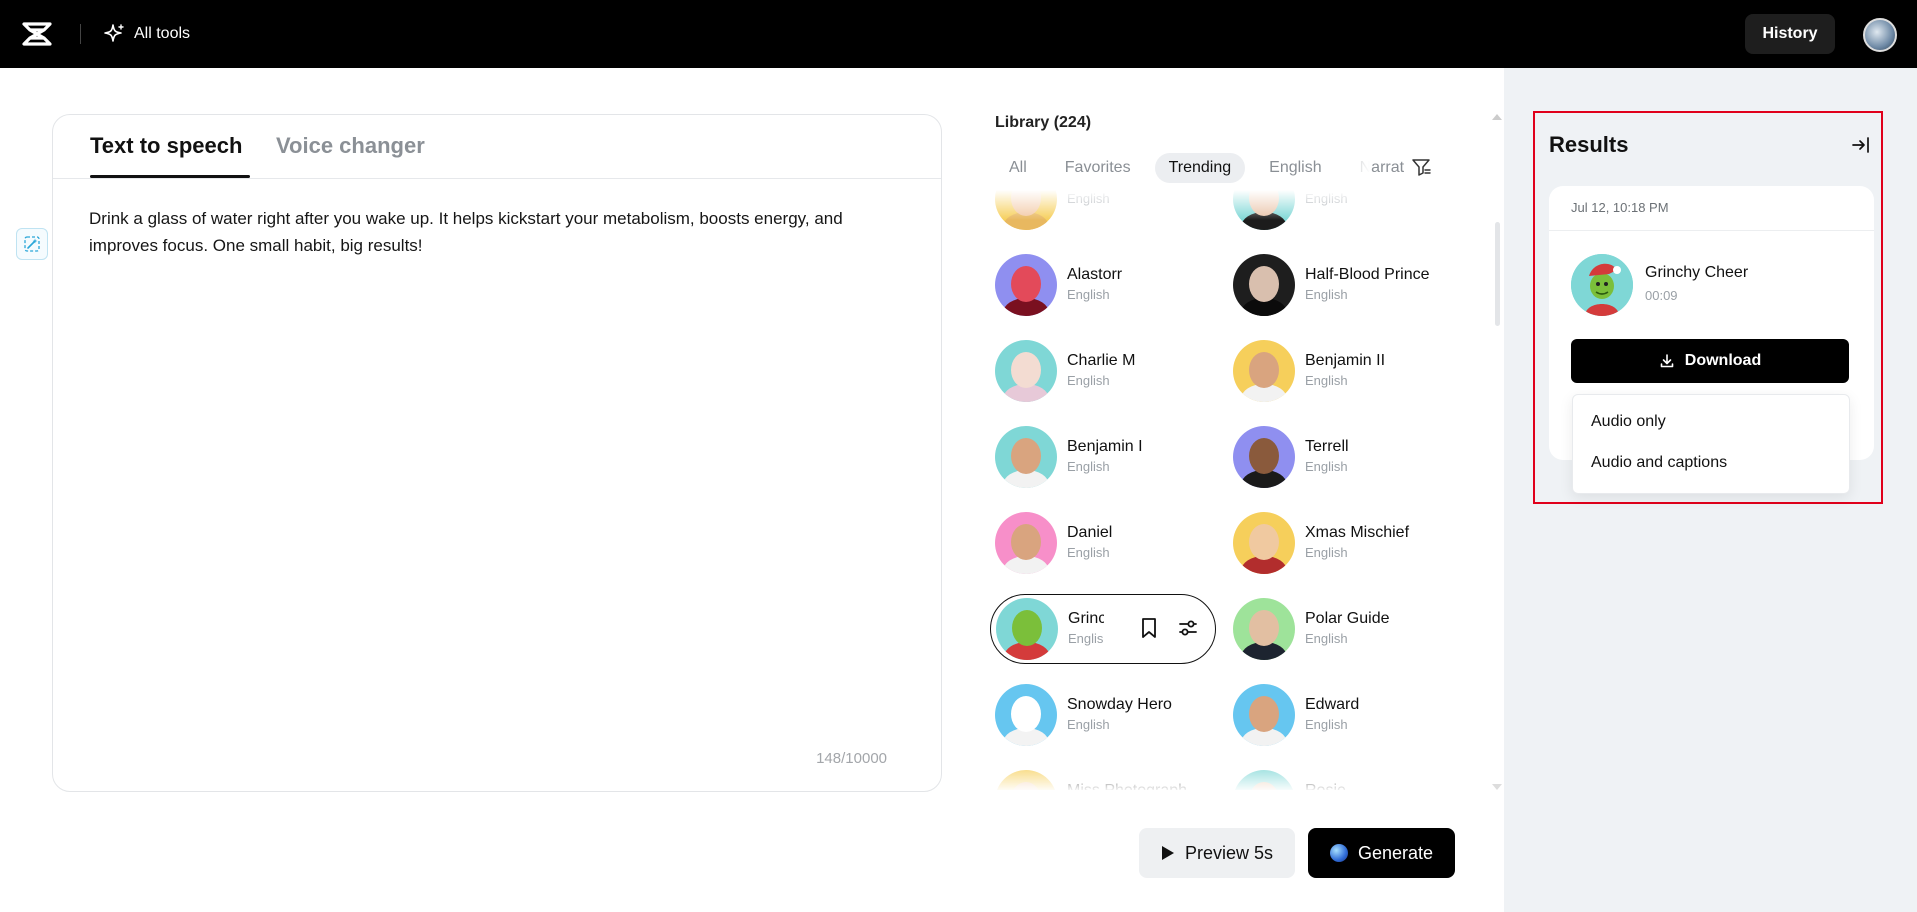 The height and width of the screenshot is (912, 1917). Describe the element at coordinates (162, 33) in the screenshot. I see `all-tools-label: All tools` at that location.